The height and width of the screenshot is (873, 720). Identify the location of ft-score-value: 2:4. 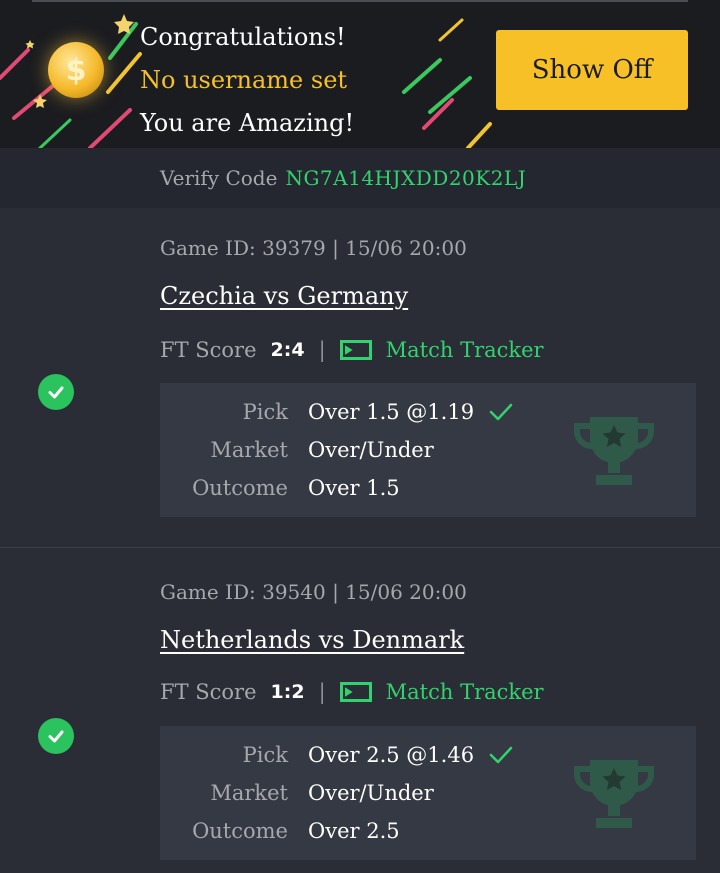
(287, 350).